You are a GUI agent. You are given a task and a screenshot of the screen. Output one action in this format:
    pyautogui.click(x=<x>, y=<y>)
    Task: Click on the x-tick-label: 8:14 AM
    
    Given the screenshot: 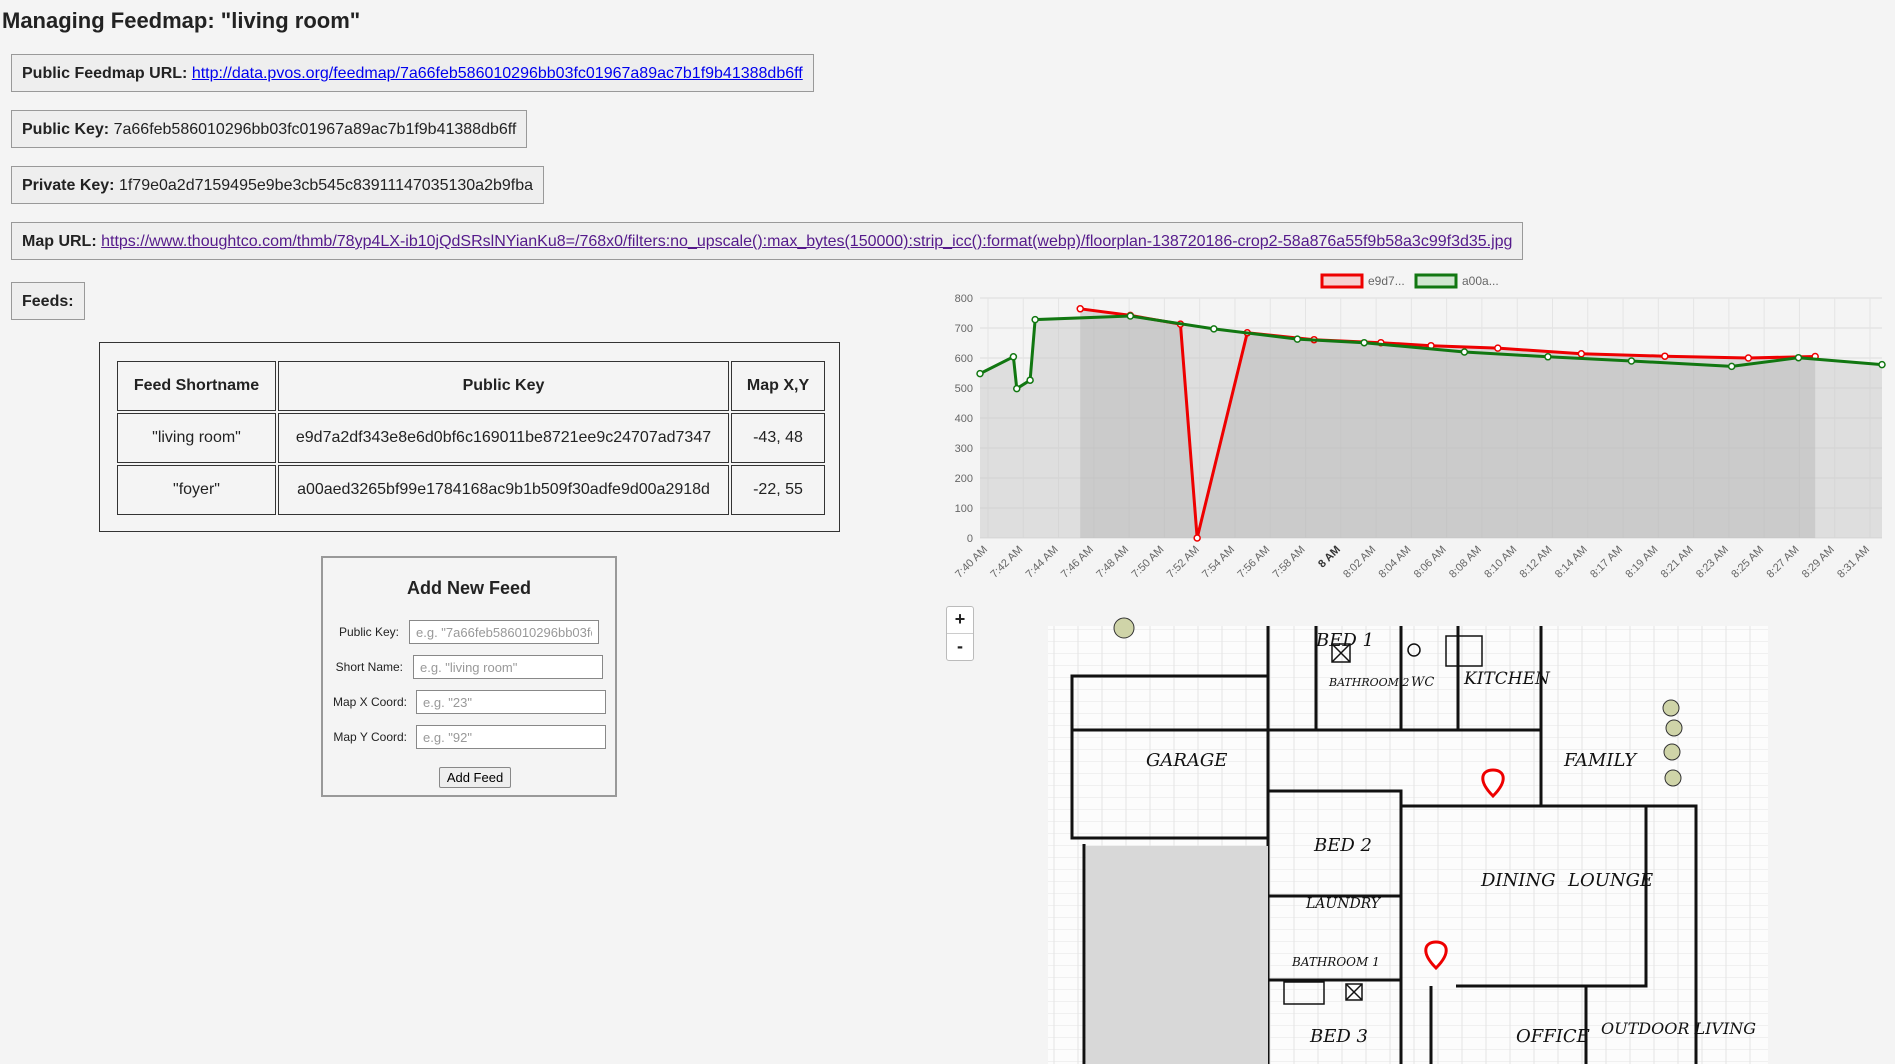 What is the action you would take?
    pyautogui.click(x=1571, y=562)
    